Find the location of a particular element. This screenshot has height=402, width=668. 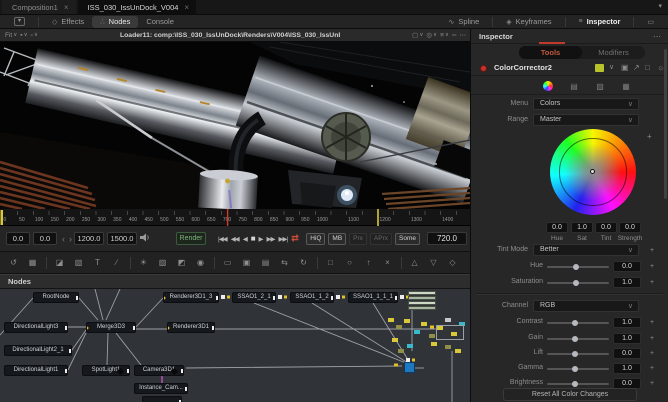

toggle-hiq: HiQ is located at coordinates (316, 238).